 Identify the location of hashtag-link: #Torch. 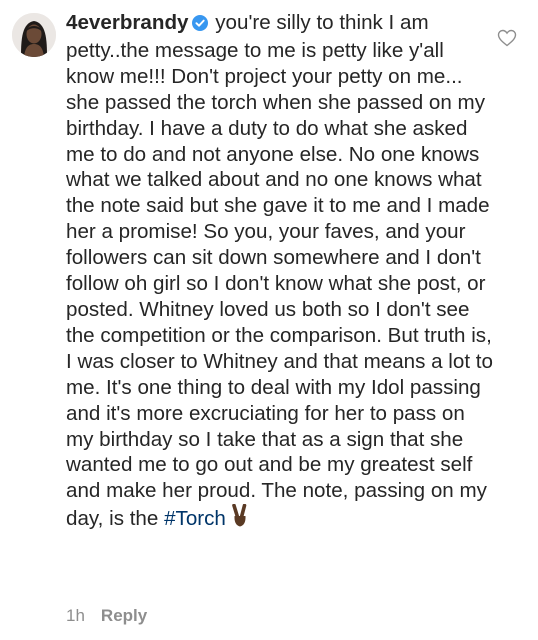
(195, 518).